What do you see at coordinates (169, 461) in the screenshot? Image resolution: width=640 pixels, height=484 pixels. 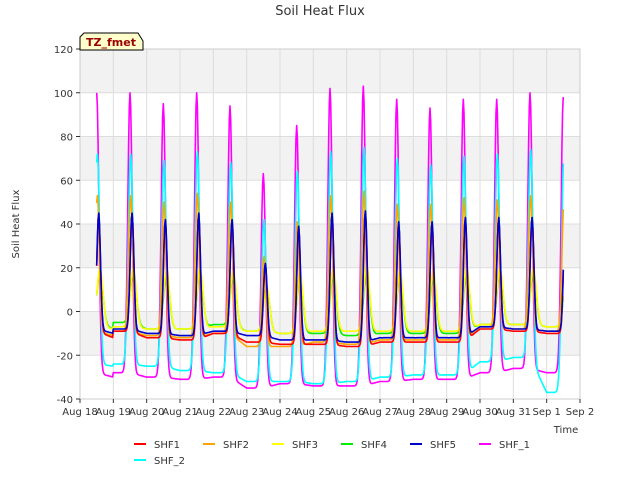 I see `legend-label: SHF_2` at bounding box center [169, 461].